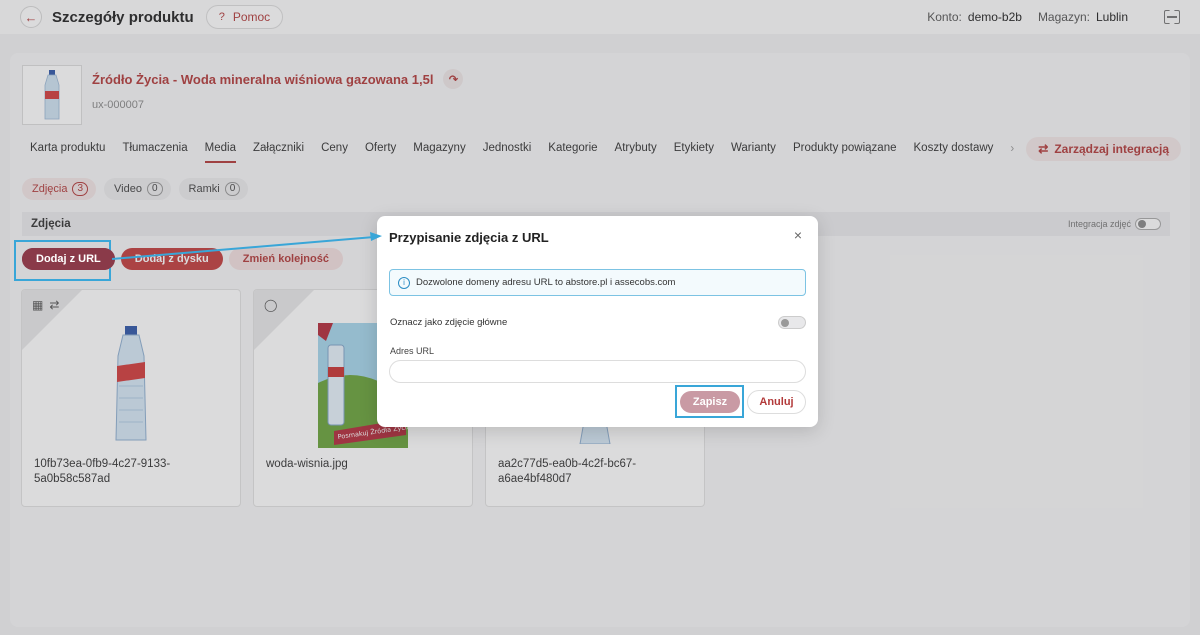  I want to click on cancel-button: Anuluj, so click(776, 402).